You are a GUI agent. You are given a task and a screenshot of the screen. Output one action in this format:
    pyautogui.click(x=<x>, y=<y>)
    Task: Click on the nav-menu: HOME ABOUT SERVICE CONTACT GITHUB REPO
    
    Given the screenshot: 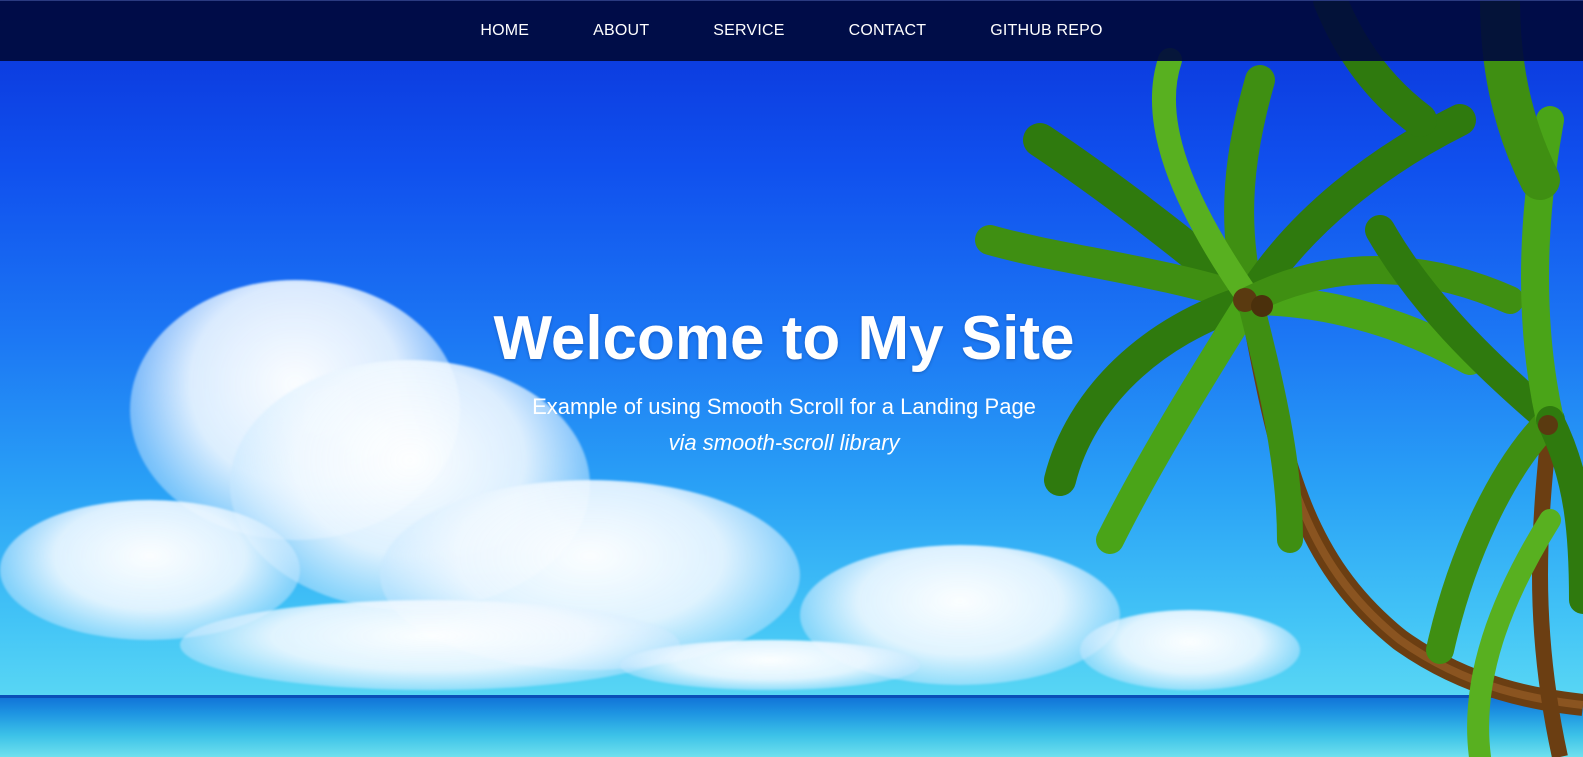 What is the action you would take?
    pyautogui.click(x=791, y=31)
    